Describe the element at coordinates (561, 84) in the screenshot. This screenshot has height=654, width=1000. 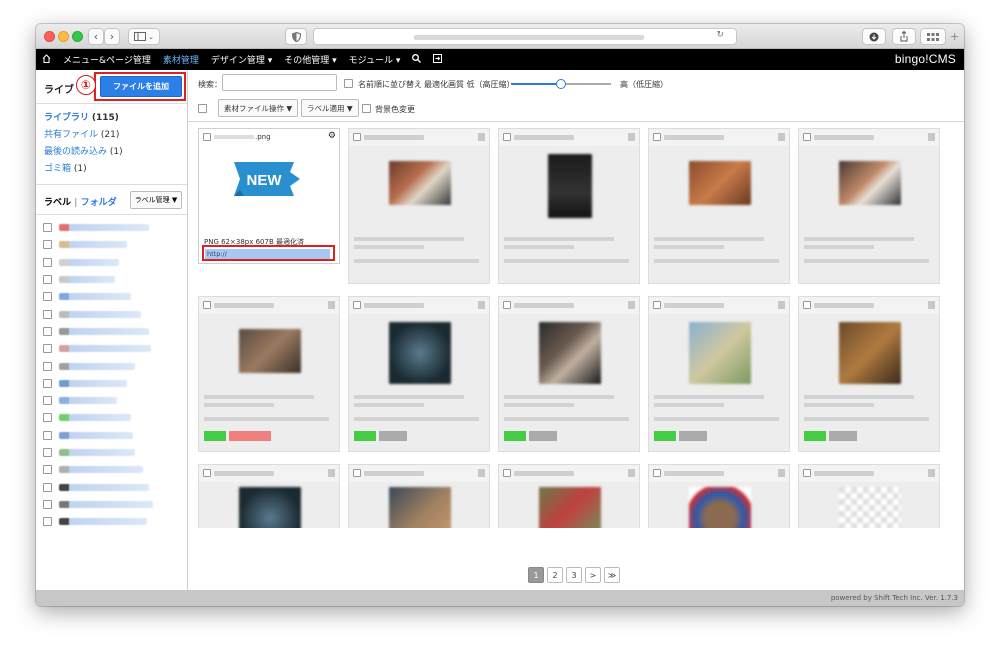
I see `quality-slider-knob` at that location.